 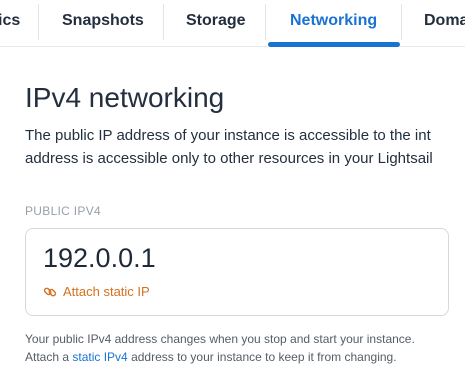 What do you see at coordinates (63, 211) in the screenshot?
I see `public-ipv4-label: PUBLIC IPV4` at bounding box center [63, 211].